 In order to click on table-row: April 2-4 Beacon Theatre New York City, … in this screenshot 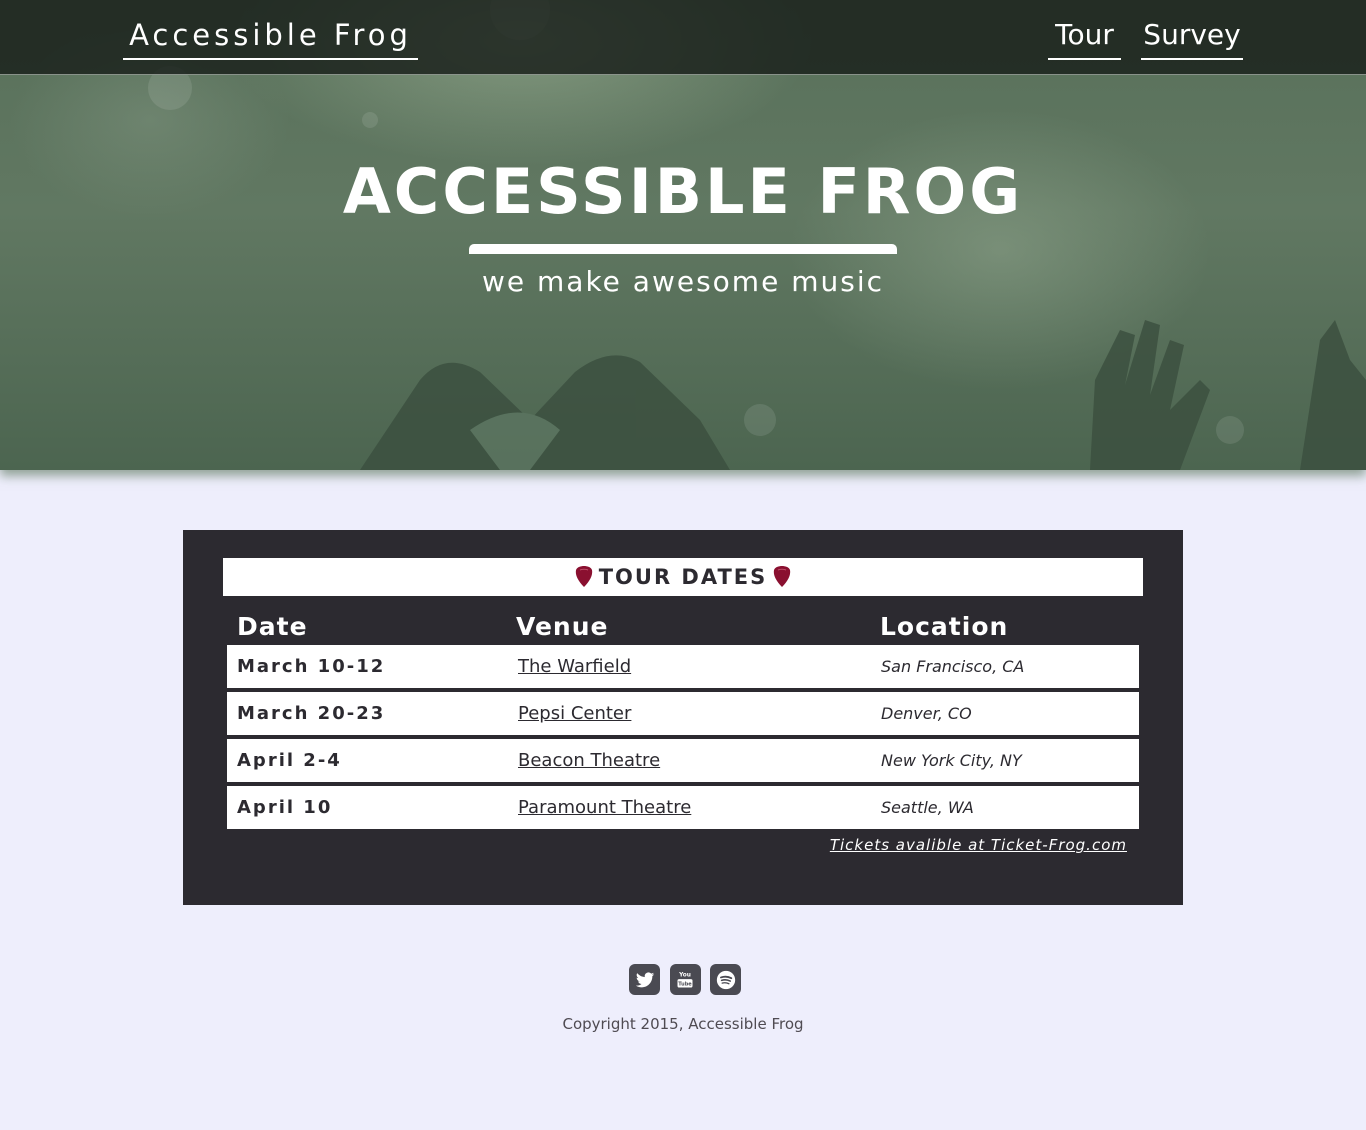, I will do `click(683, 760)`.